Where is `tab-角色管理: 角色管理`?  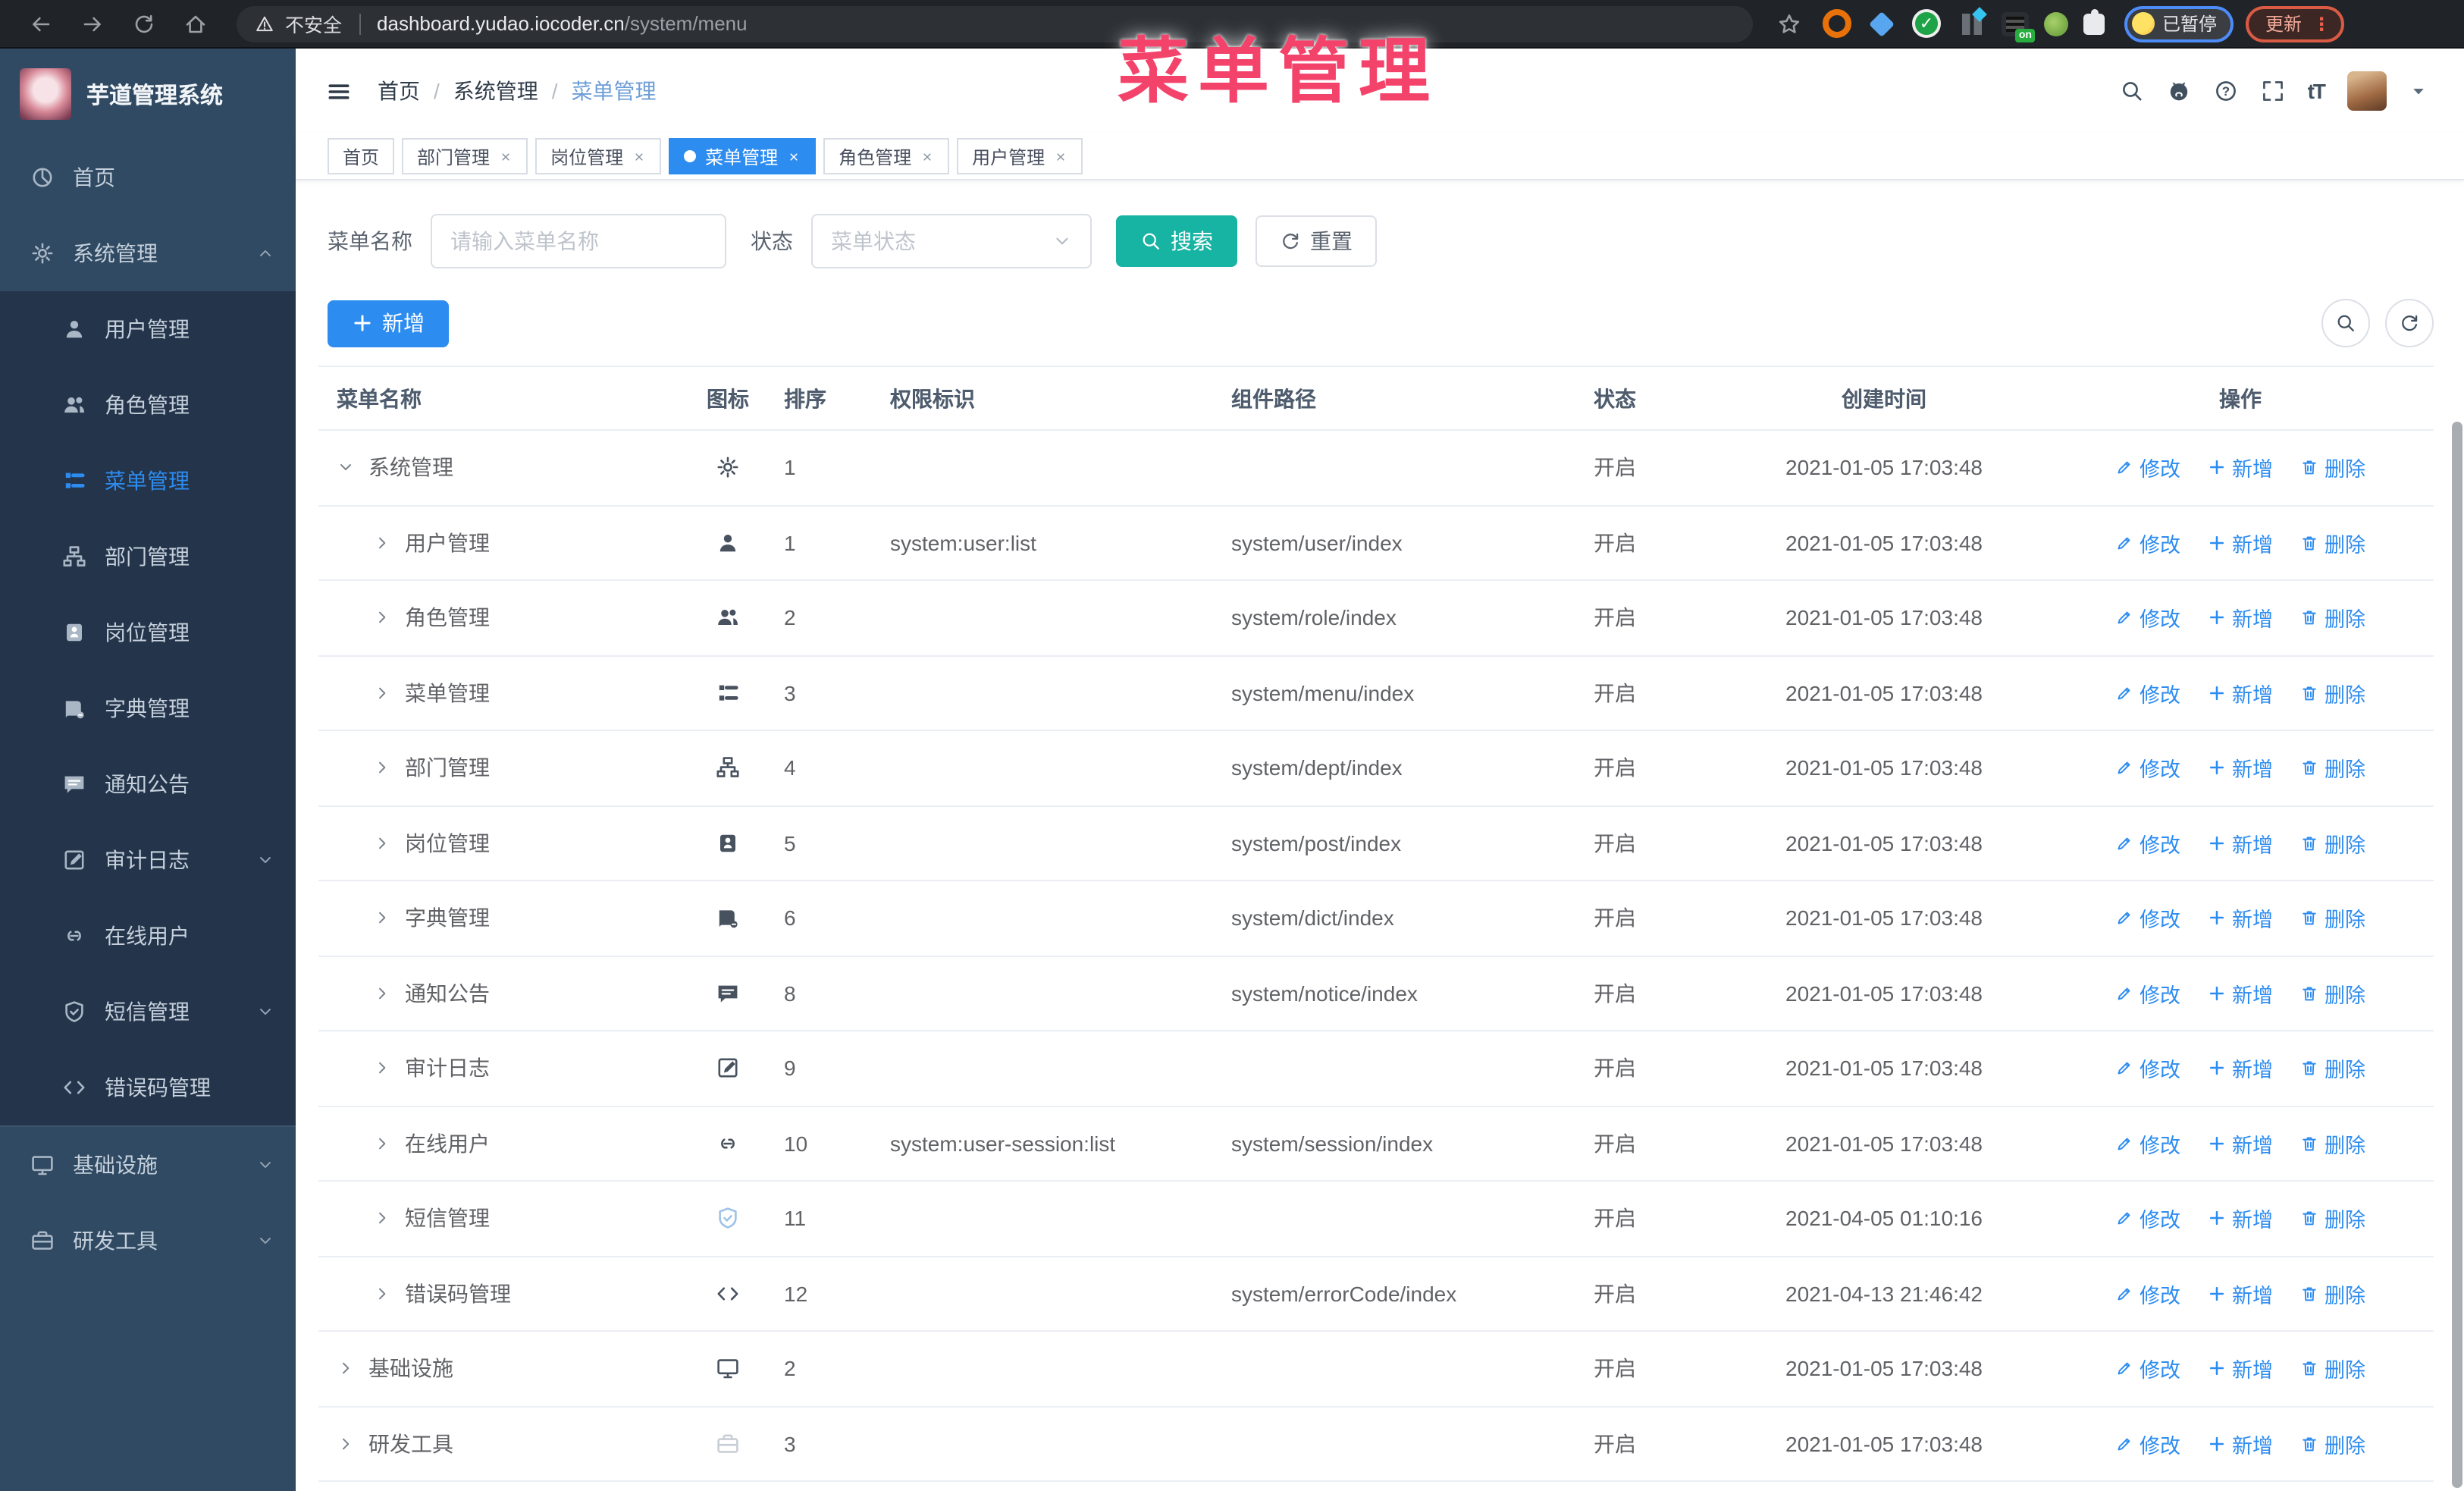
tab-角色管理: 角色管理 is located at coordinates (887, 156).